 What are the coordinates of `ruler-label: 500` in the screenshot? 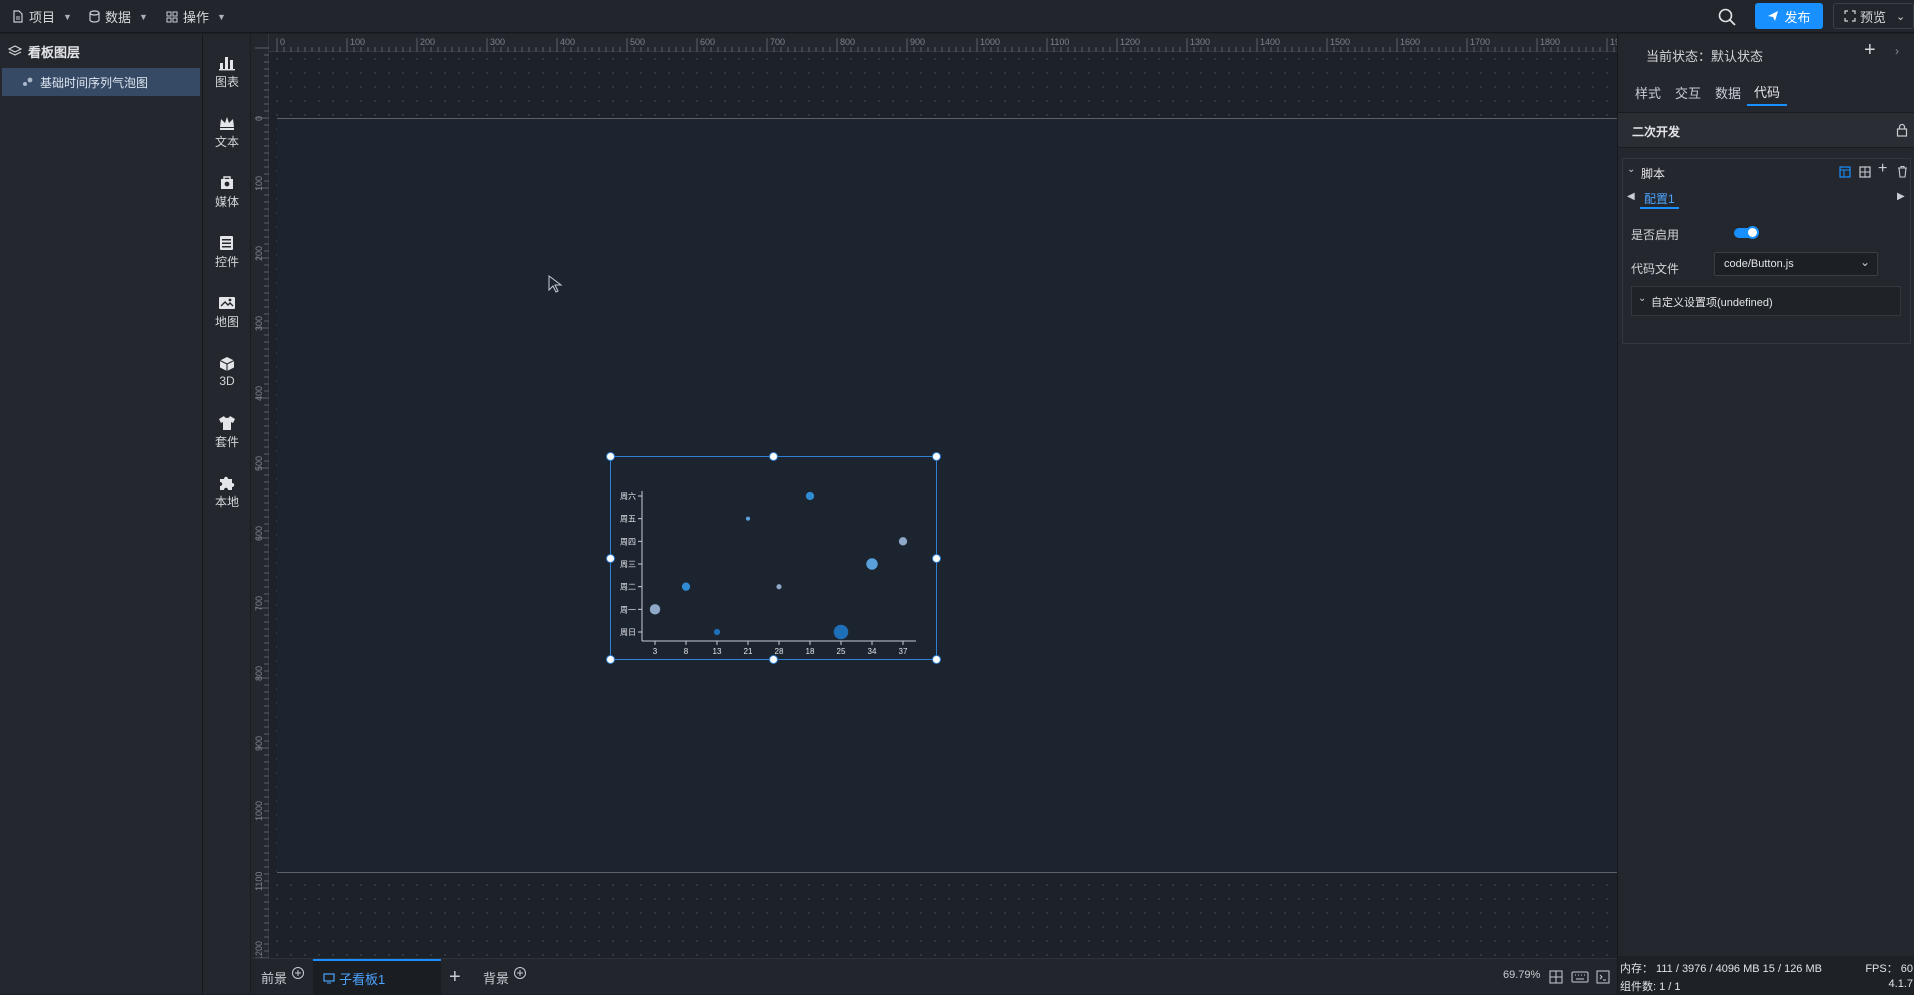 It's located at (637, 42).